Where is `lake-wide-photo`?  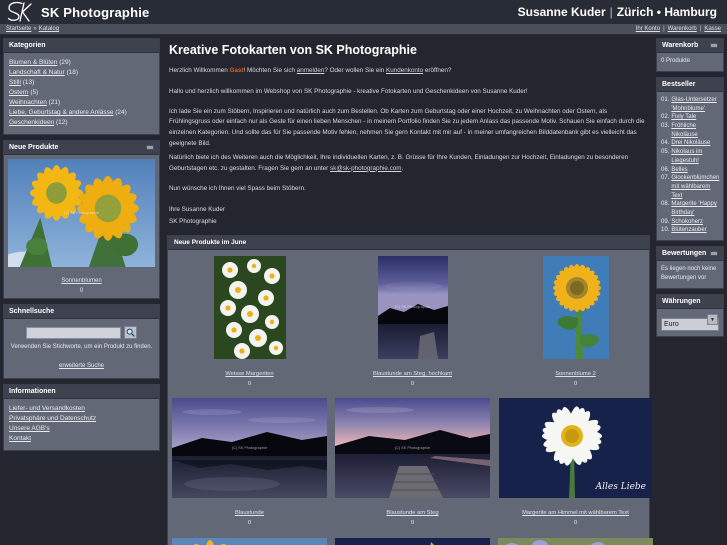 lake-wide-photo is located at coordinates (249, 448).